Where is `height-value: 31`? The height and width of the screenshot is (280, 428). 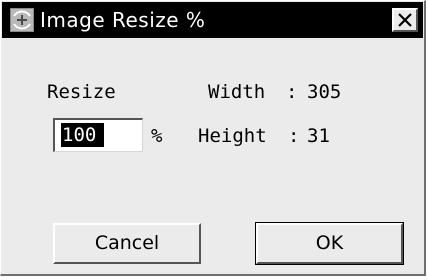 height-value: 31 is located at coordinates (318, 136).